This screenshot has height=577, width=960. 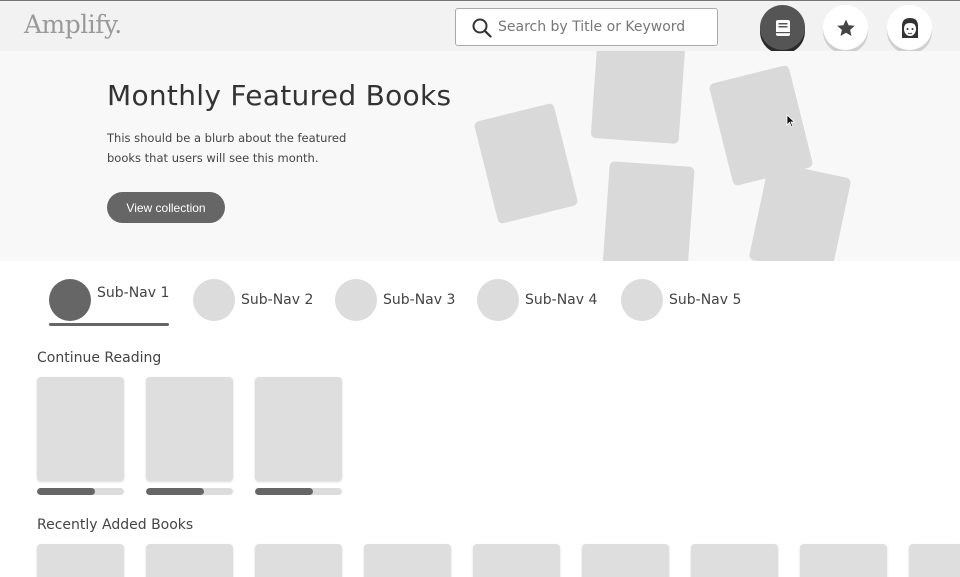 I want to click on subnav-label: Sub-Nav 1, so click(x=133, y=293).